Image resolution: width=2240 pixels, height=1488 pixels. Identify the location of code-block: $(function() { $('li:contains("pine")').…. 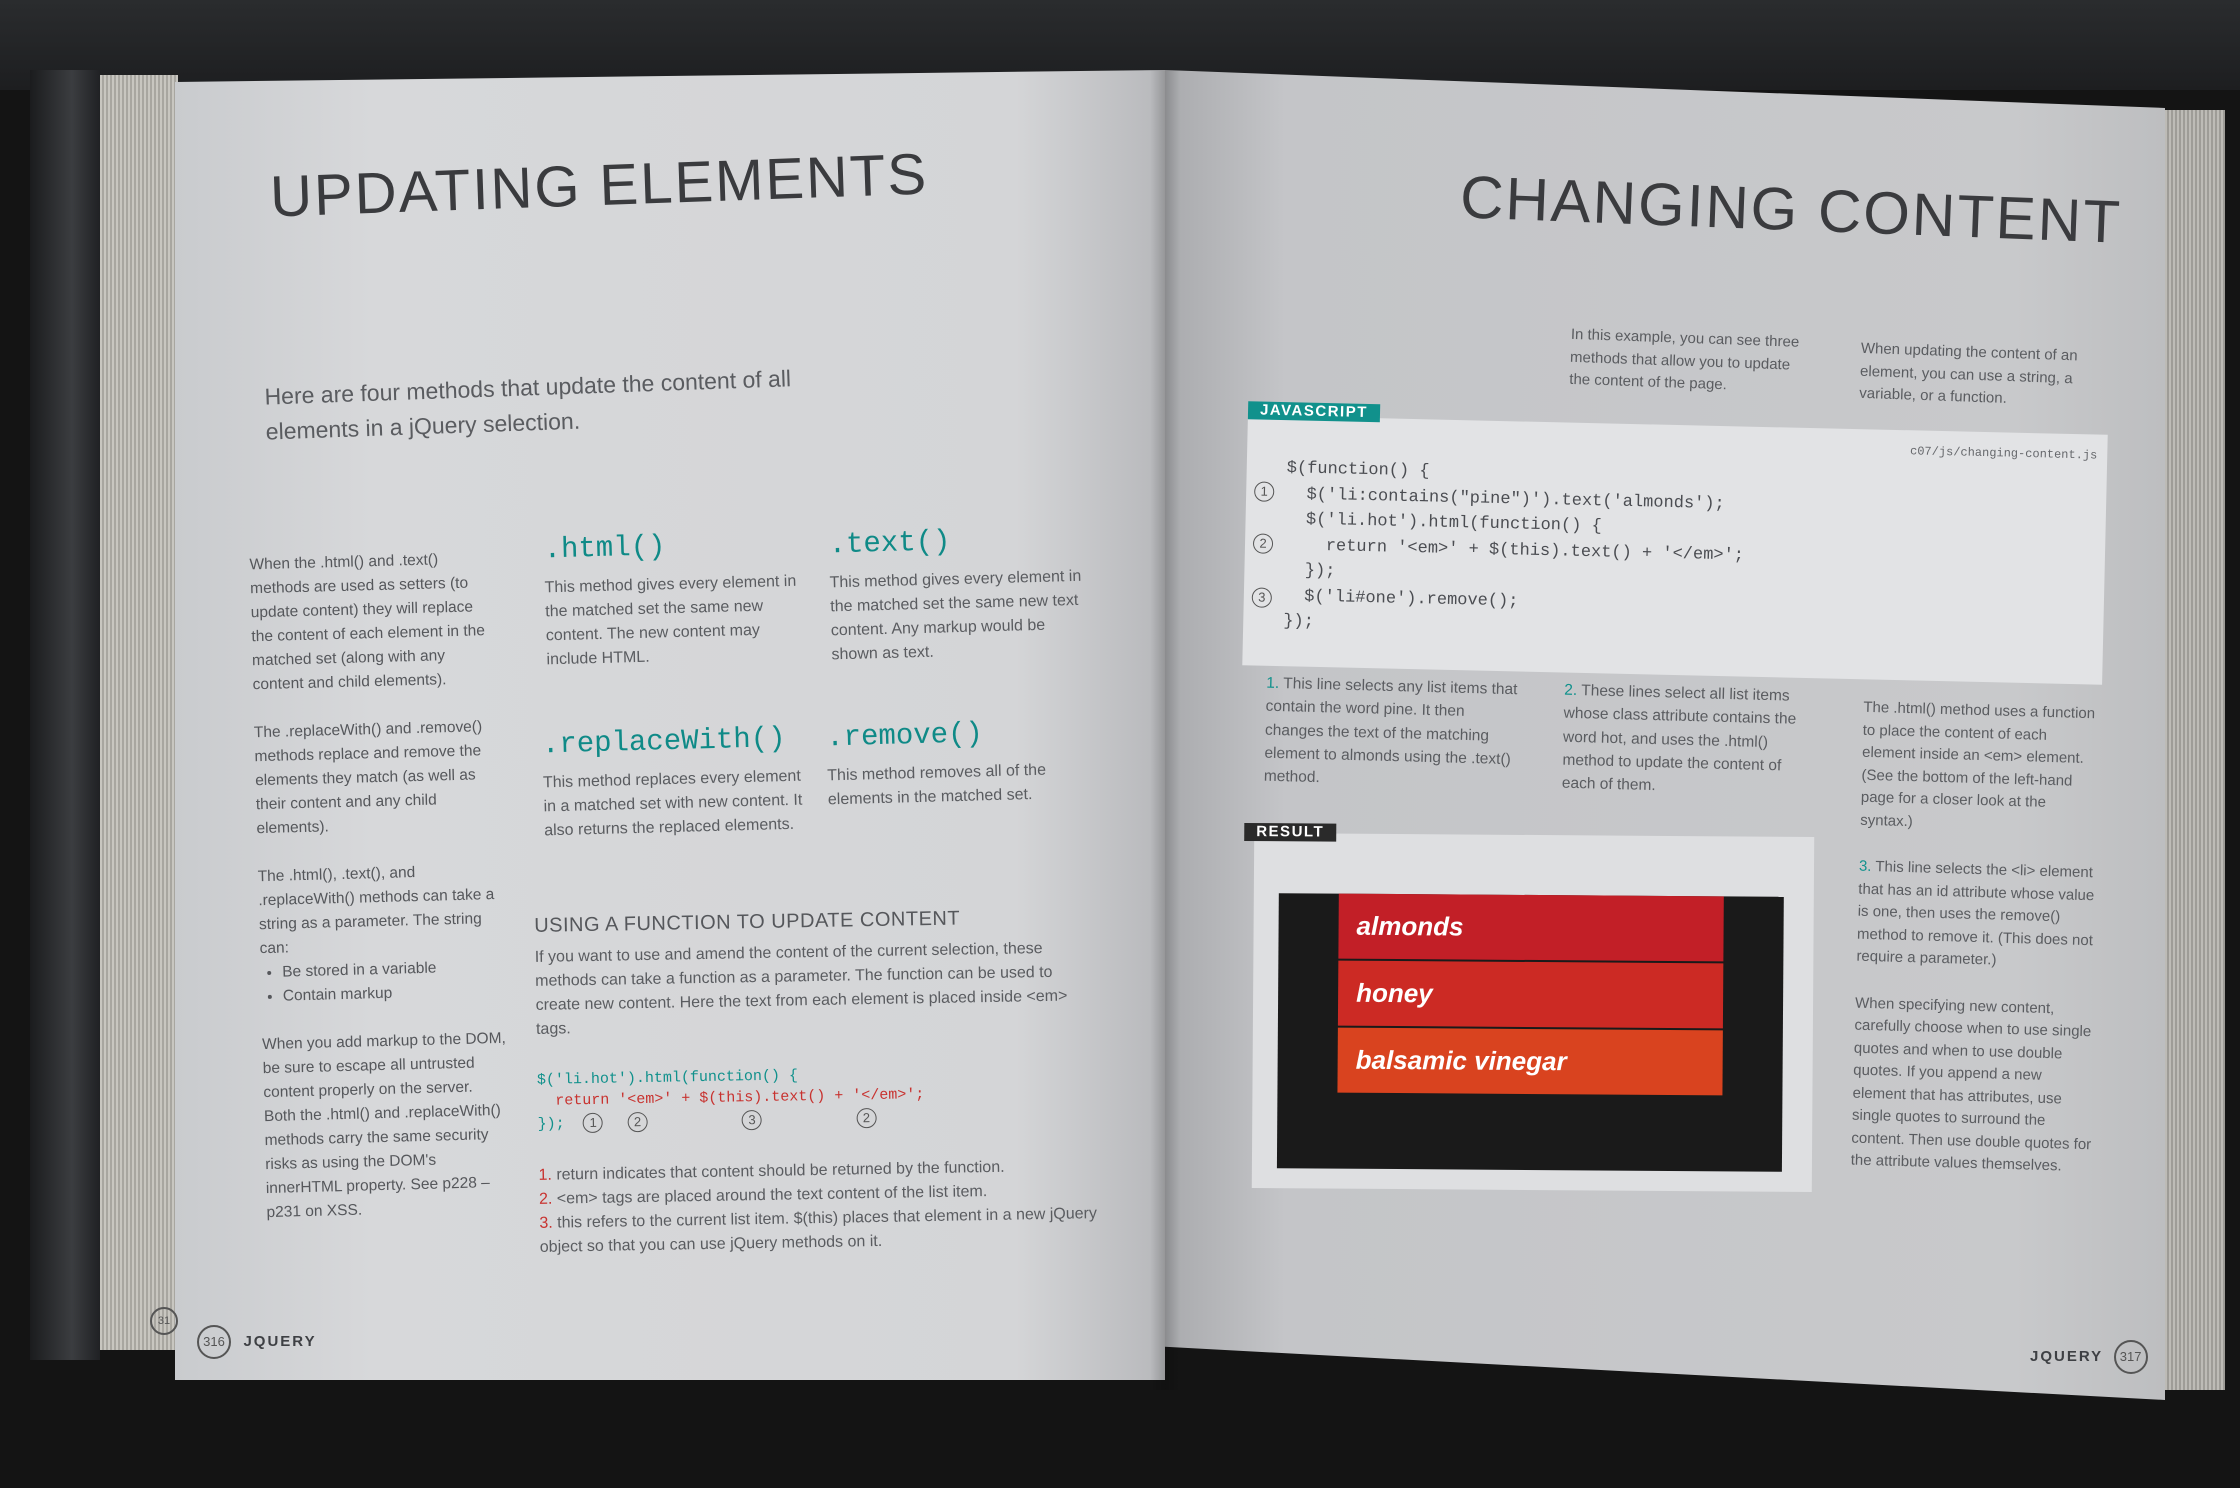
(1514, 550).